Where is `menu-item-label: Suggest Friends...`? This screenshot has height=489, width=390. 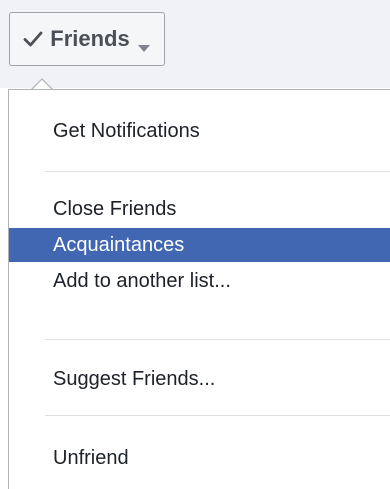 menu-item-label: Suggest Friends... is located at coordinates (134, 378).